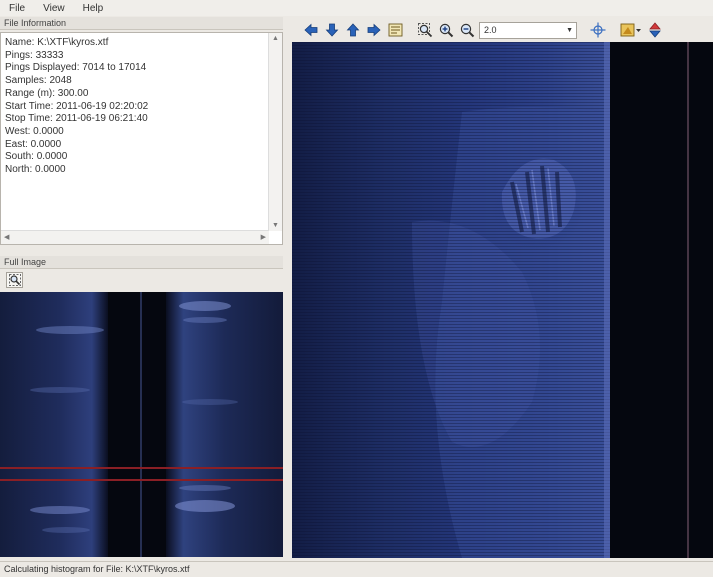 The width and height of the screenshot is (713, 577). I want to click on pan-right-button, so click(374, 30).